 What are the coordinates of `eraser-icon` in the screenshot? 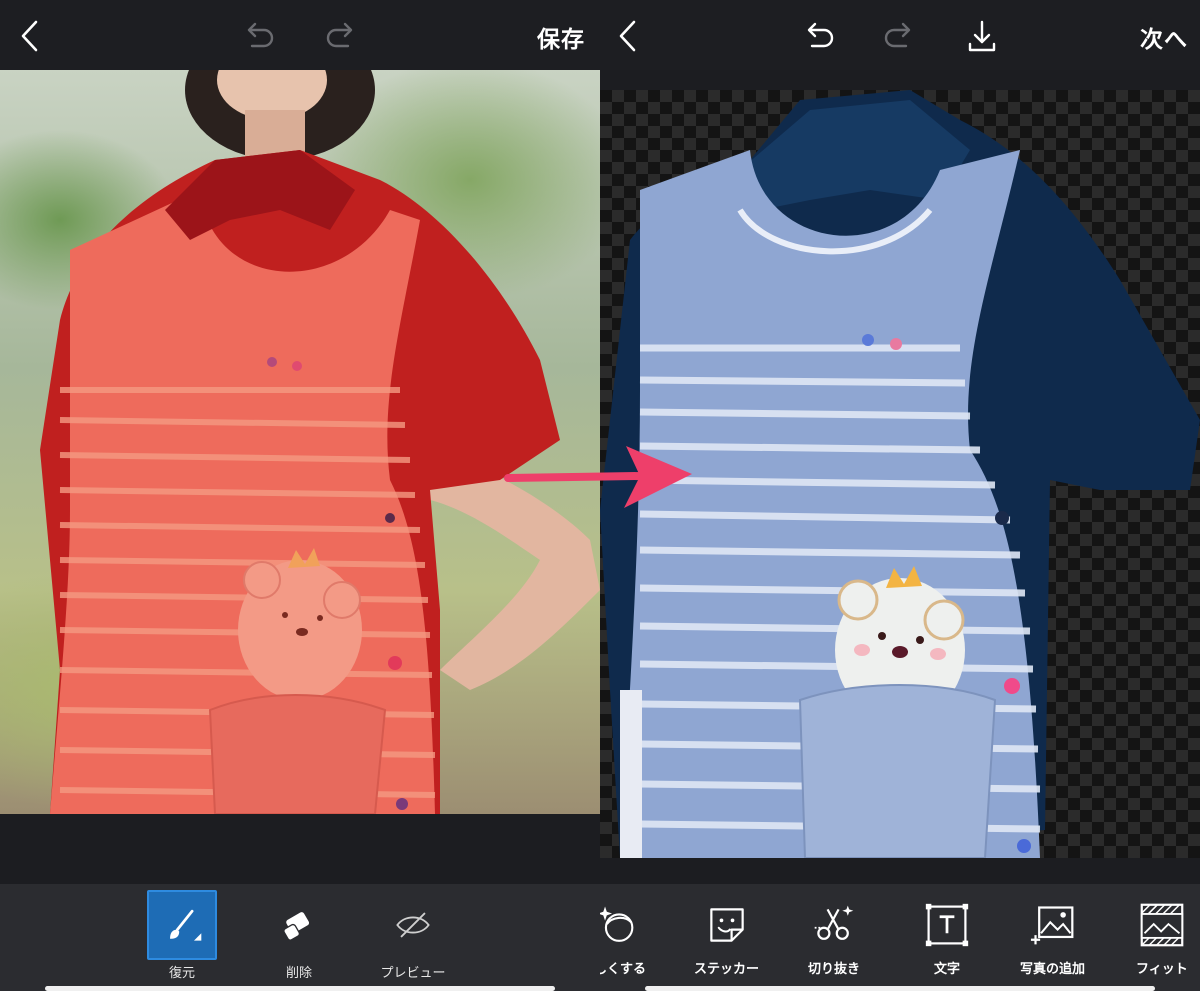 It's located at (299, 925).